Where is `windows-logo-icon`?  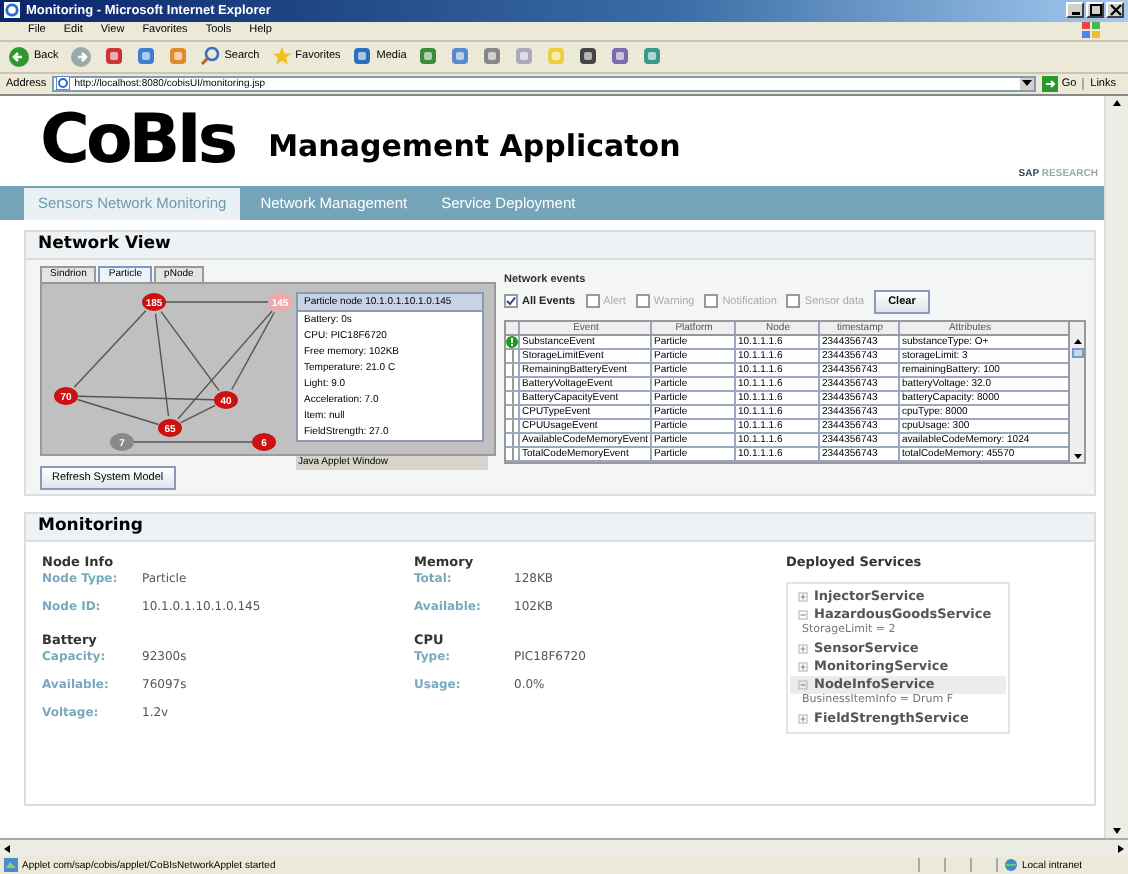 windows-logo-icon is located at coordinates (1091, 30).